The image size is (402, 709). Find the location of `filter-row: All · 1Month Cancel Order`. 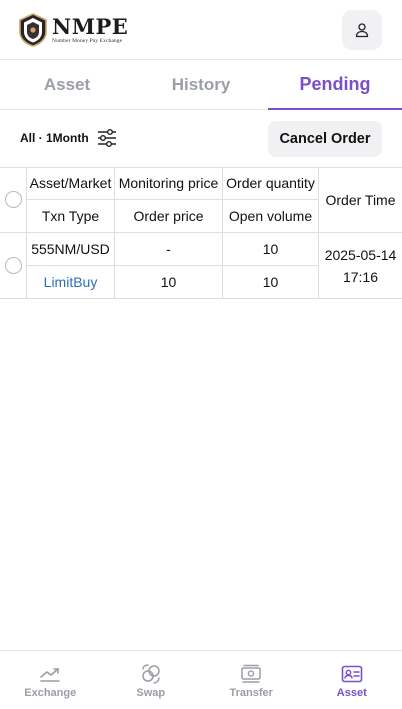

filter-row: All · 1Month Cancel Order is located at coordinates (201, 138).